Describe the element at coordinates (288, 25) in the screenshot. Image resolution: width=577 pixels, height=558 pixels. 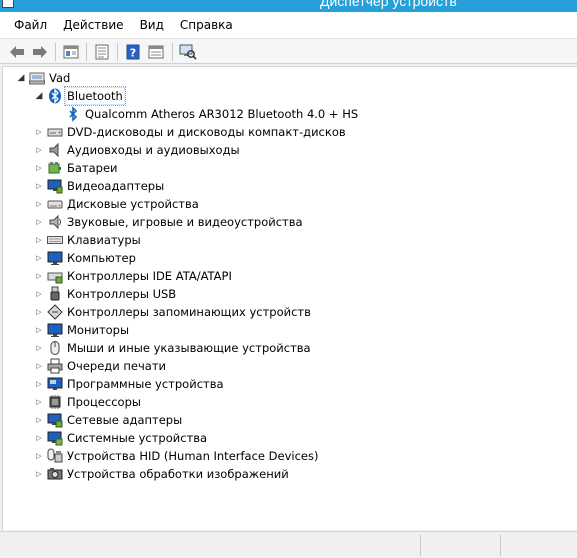
I see `menu-bar: Файл Действие Вид Справка` at that location.